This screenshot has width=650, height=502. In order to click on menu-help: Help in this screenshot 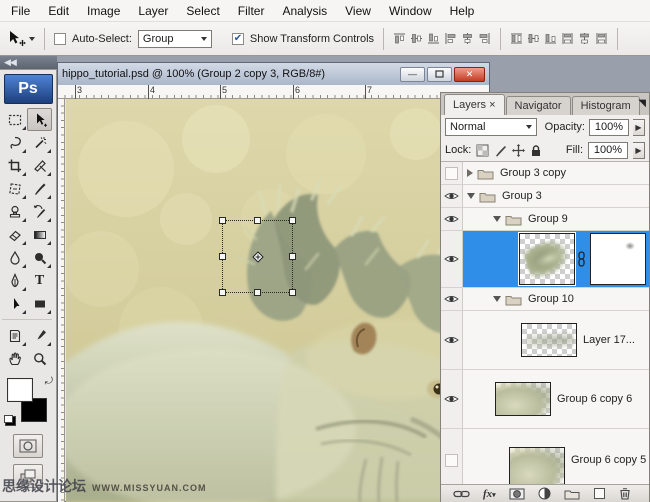, I will do `click(462, 11)`.